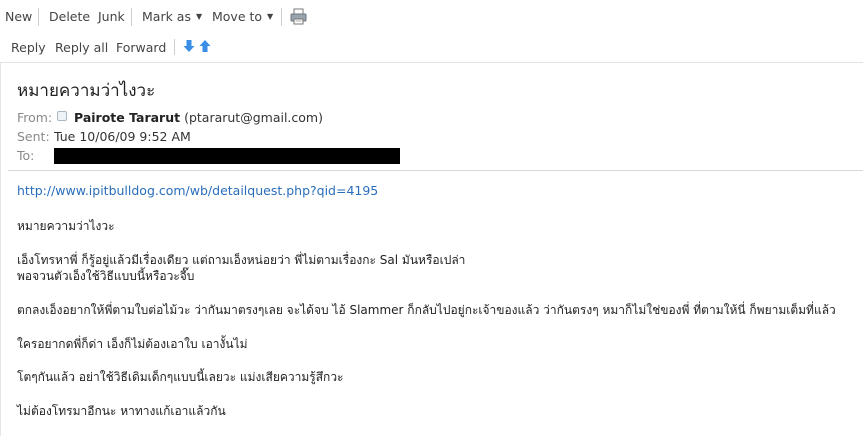  I want to click on pane-border, so click(0, 249).